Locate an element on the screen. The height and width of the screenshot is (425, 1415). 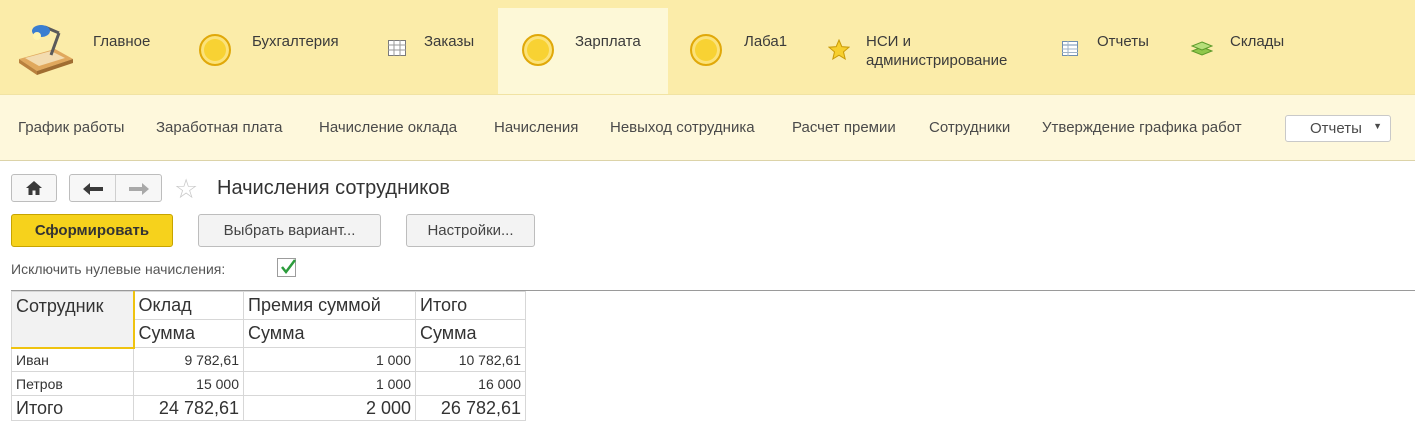
cell-total: 10 782,61 is located at coordinates (470, 359).